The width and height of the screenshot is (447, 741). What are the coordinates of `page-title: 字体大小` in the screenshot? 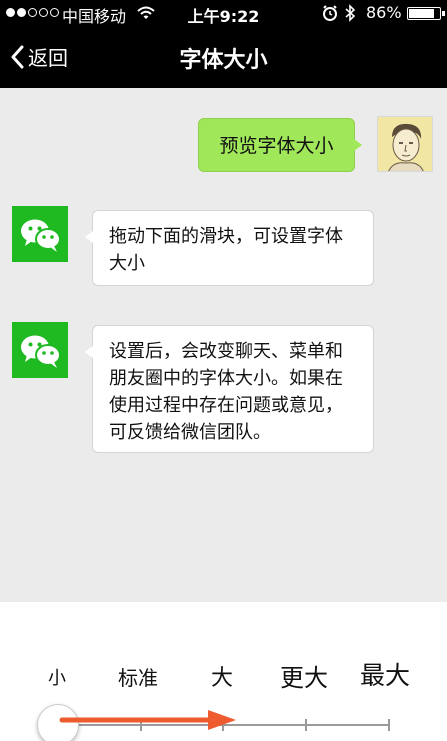 It's located at (223, 60).